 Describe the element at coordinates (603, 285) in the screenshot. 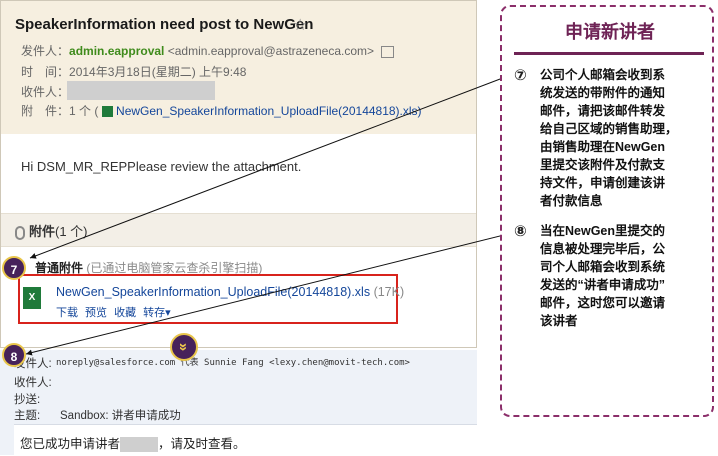

I see `step-8-line: 发送的“讲者申请成功”` at that location.